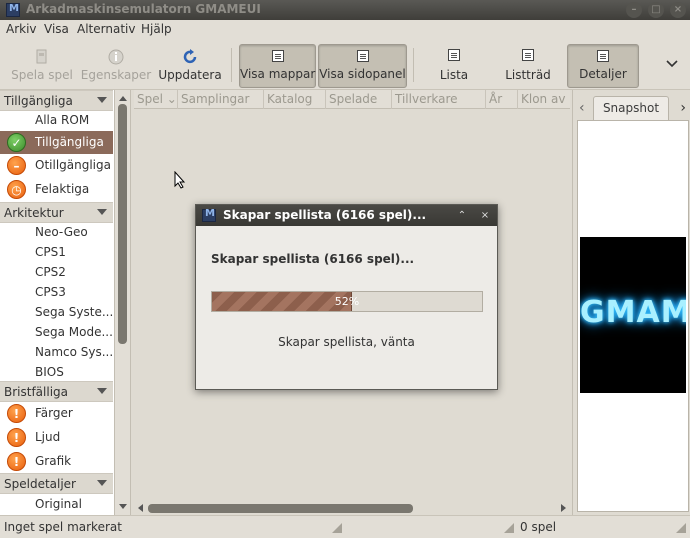  Describe the element at coordinates (190, 66) in the screenshot. I see `refresh-button: Uppdatera` at that location.